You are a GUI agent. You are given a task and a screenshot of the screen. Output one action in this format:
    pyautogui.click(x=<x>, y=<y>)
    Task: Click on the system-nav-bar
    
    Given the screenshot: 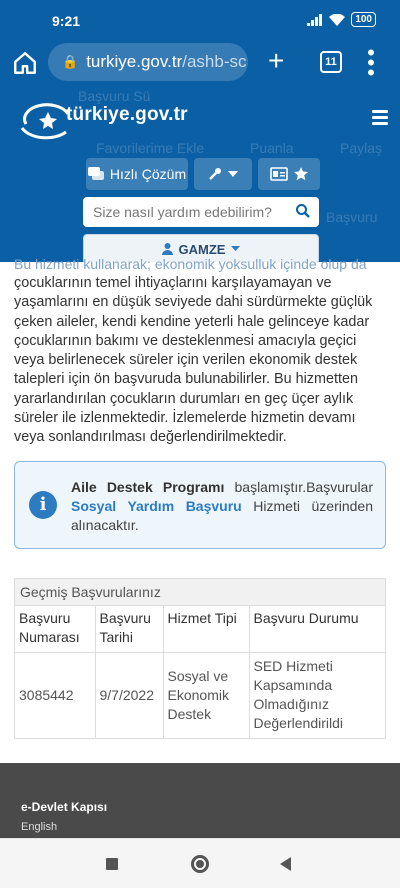 What is the action you would take?
    pyautogui.click(x=200, y=863)
    